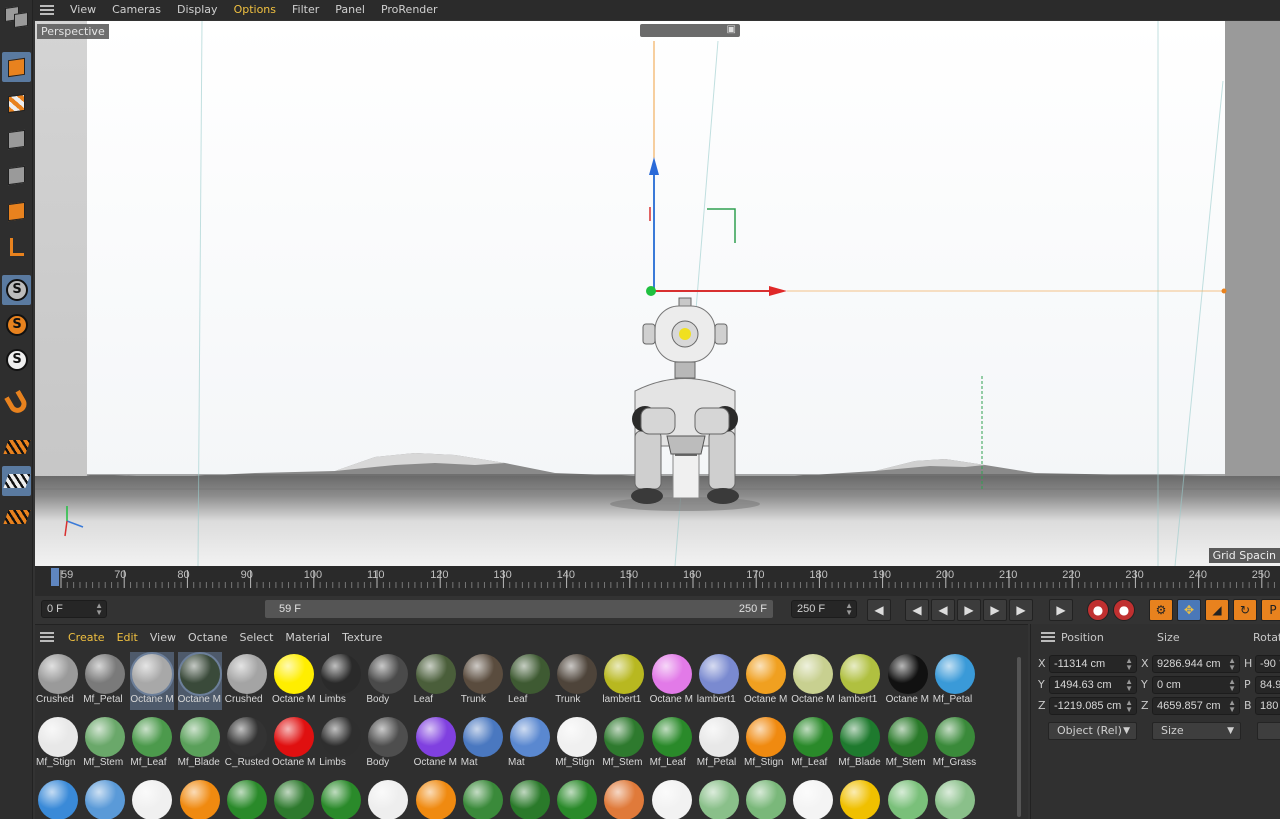 This screenshot has height=819, width=1280. What do you see at coordinates (685, 403) in the screenshot?
I see `robot-model` at bounding box center [685, 403].